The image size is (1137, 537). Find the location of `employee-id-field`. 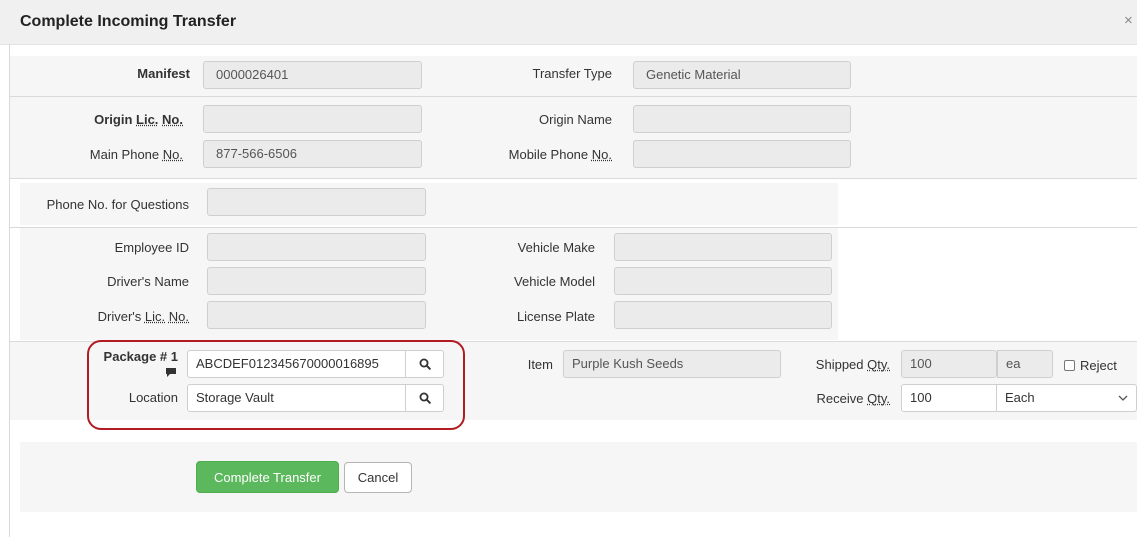

employee-id-field is located at coordinates (316, 247).